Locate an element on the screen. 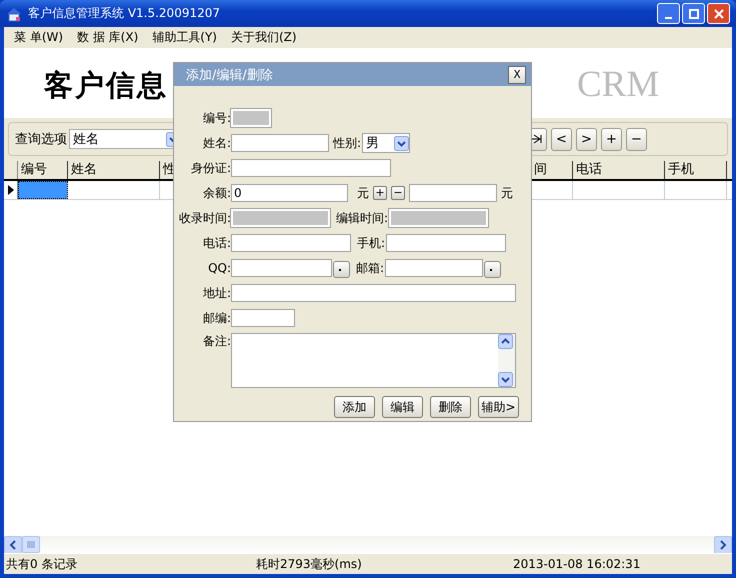 The width and height of the screenshot is (736, 578). field-label: 电话: is located at coordinates (216, 243).